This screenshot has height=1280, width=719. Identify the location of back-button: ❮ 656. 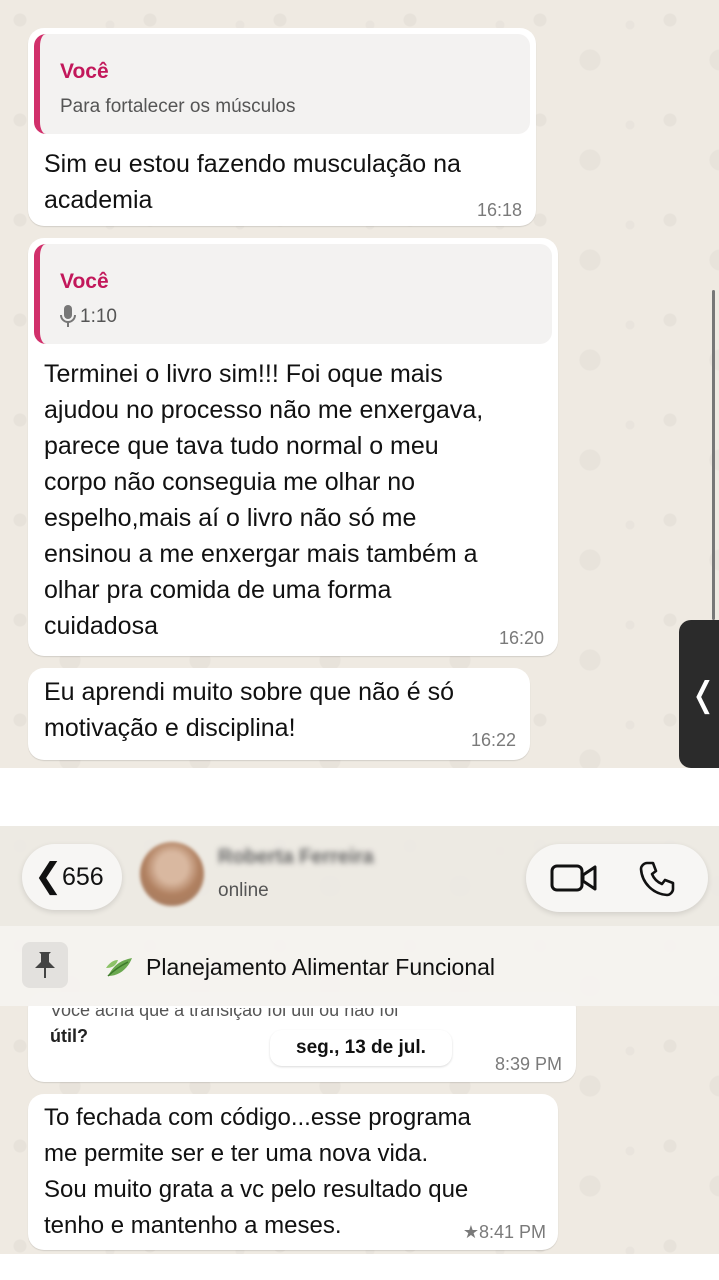
(72, 877).